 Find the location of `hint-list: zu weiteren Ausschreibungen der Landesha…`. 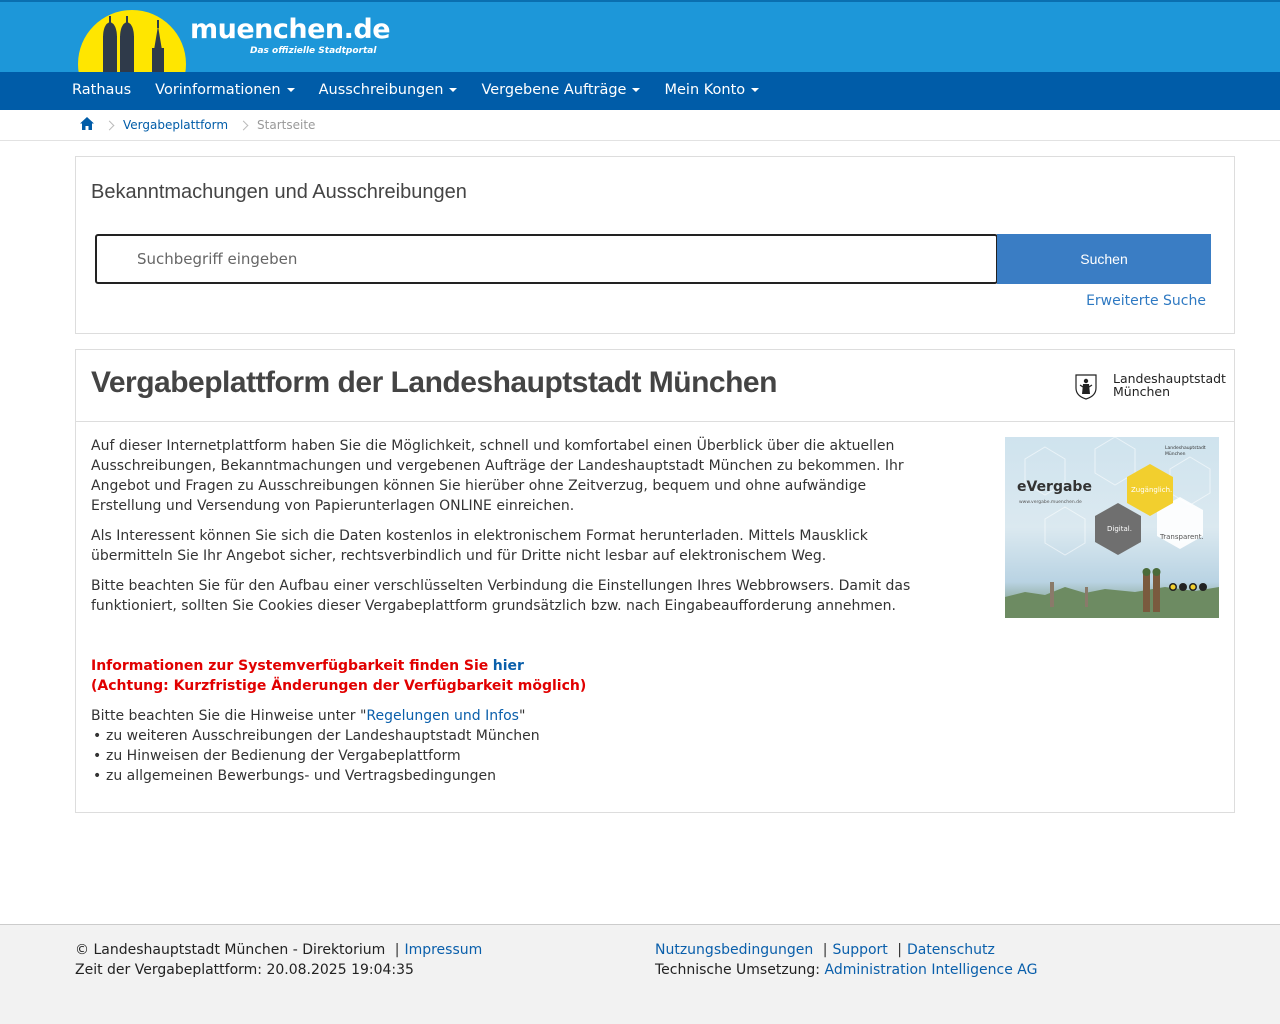

hint-list: zu weiteren Ausschreibungen der Landesha… is located at coordinates (506, 756).